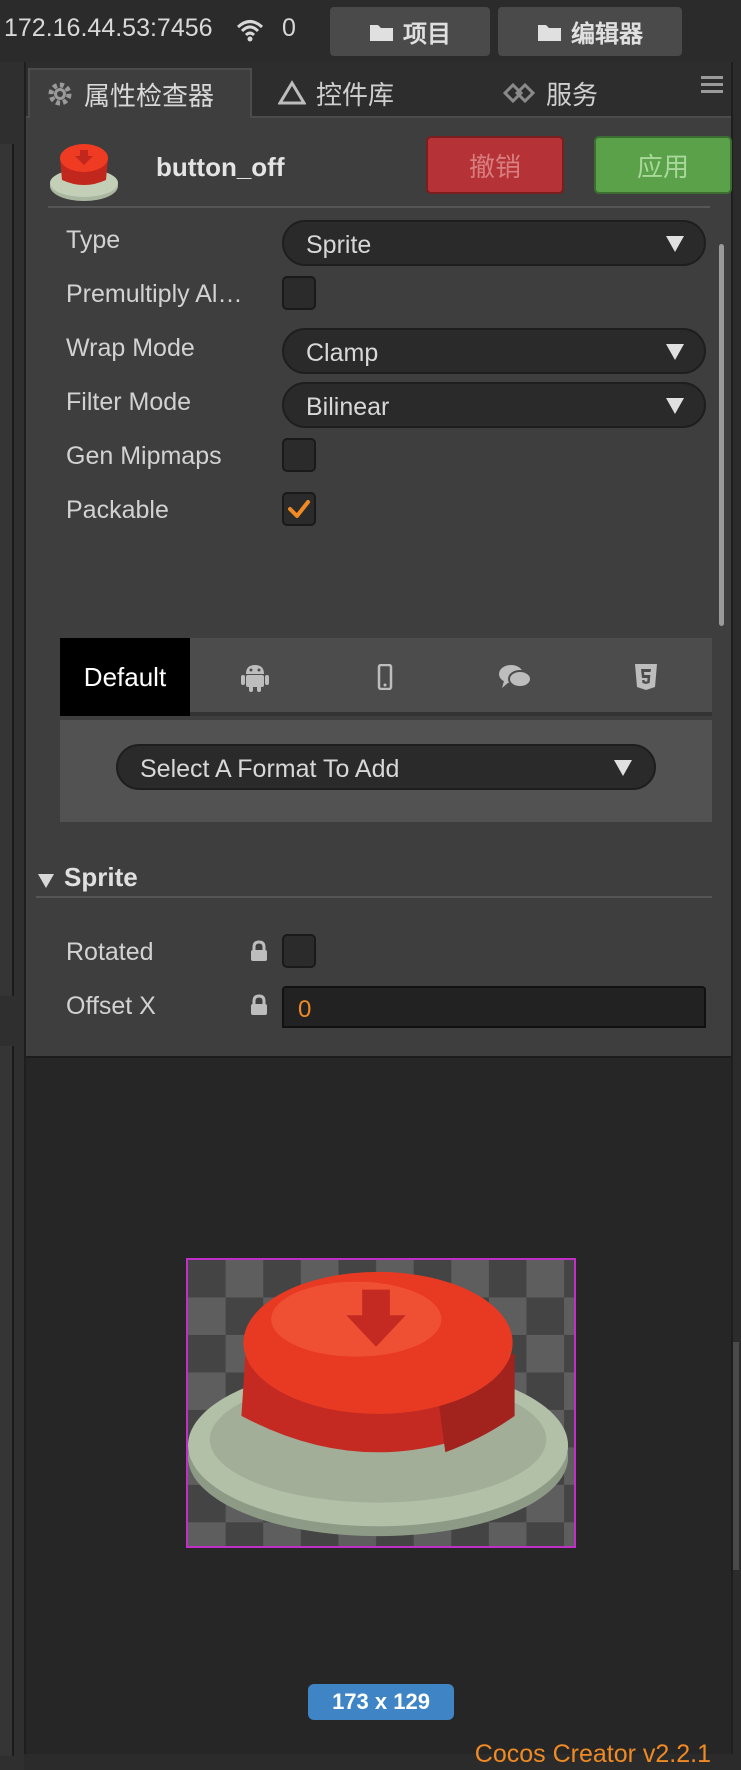 The height and width of the screenshot is (1770, 741). I want to click on platform-tab-default: Default, so click(125, 677).